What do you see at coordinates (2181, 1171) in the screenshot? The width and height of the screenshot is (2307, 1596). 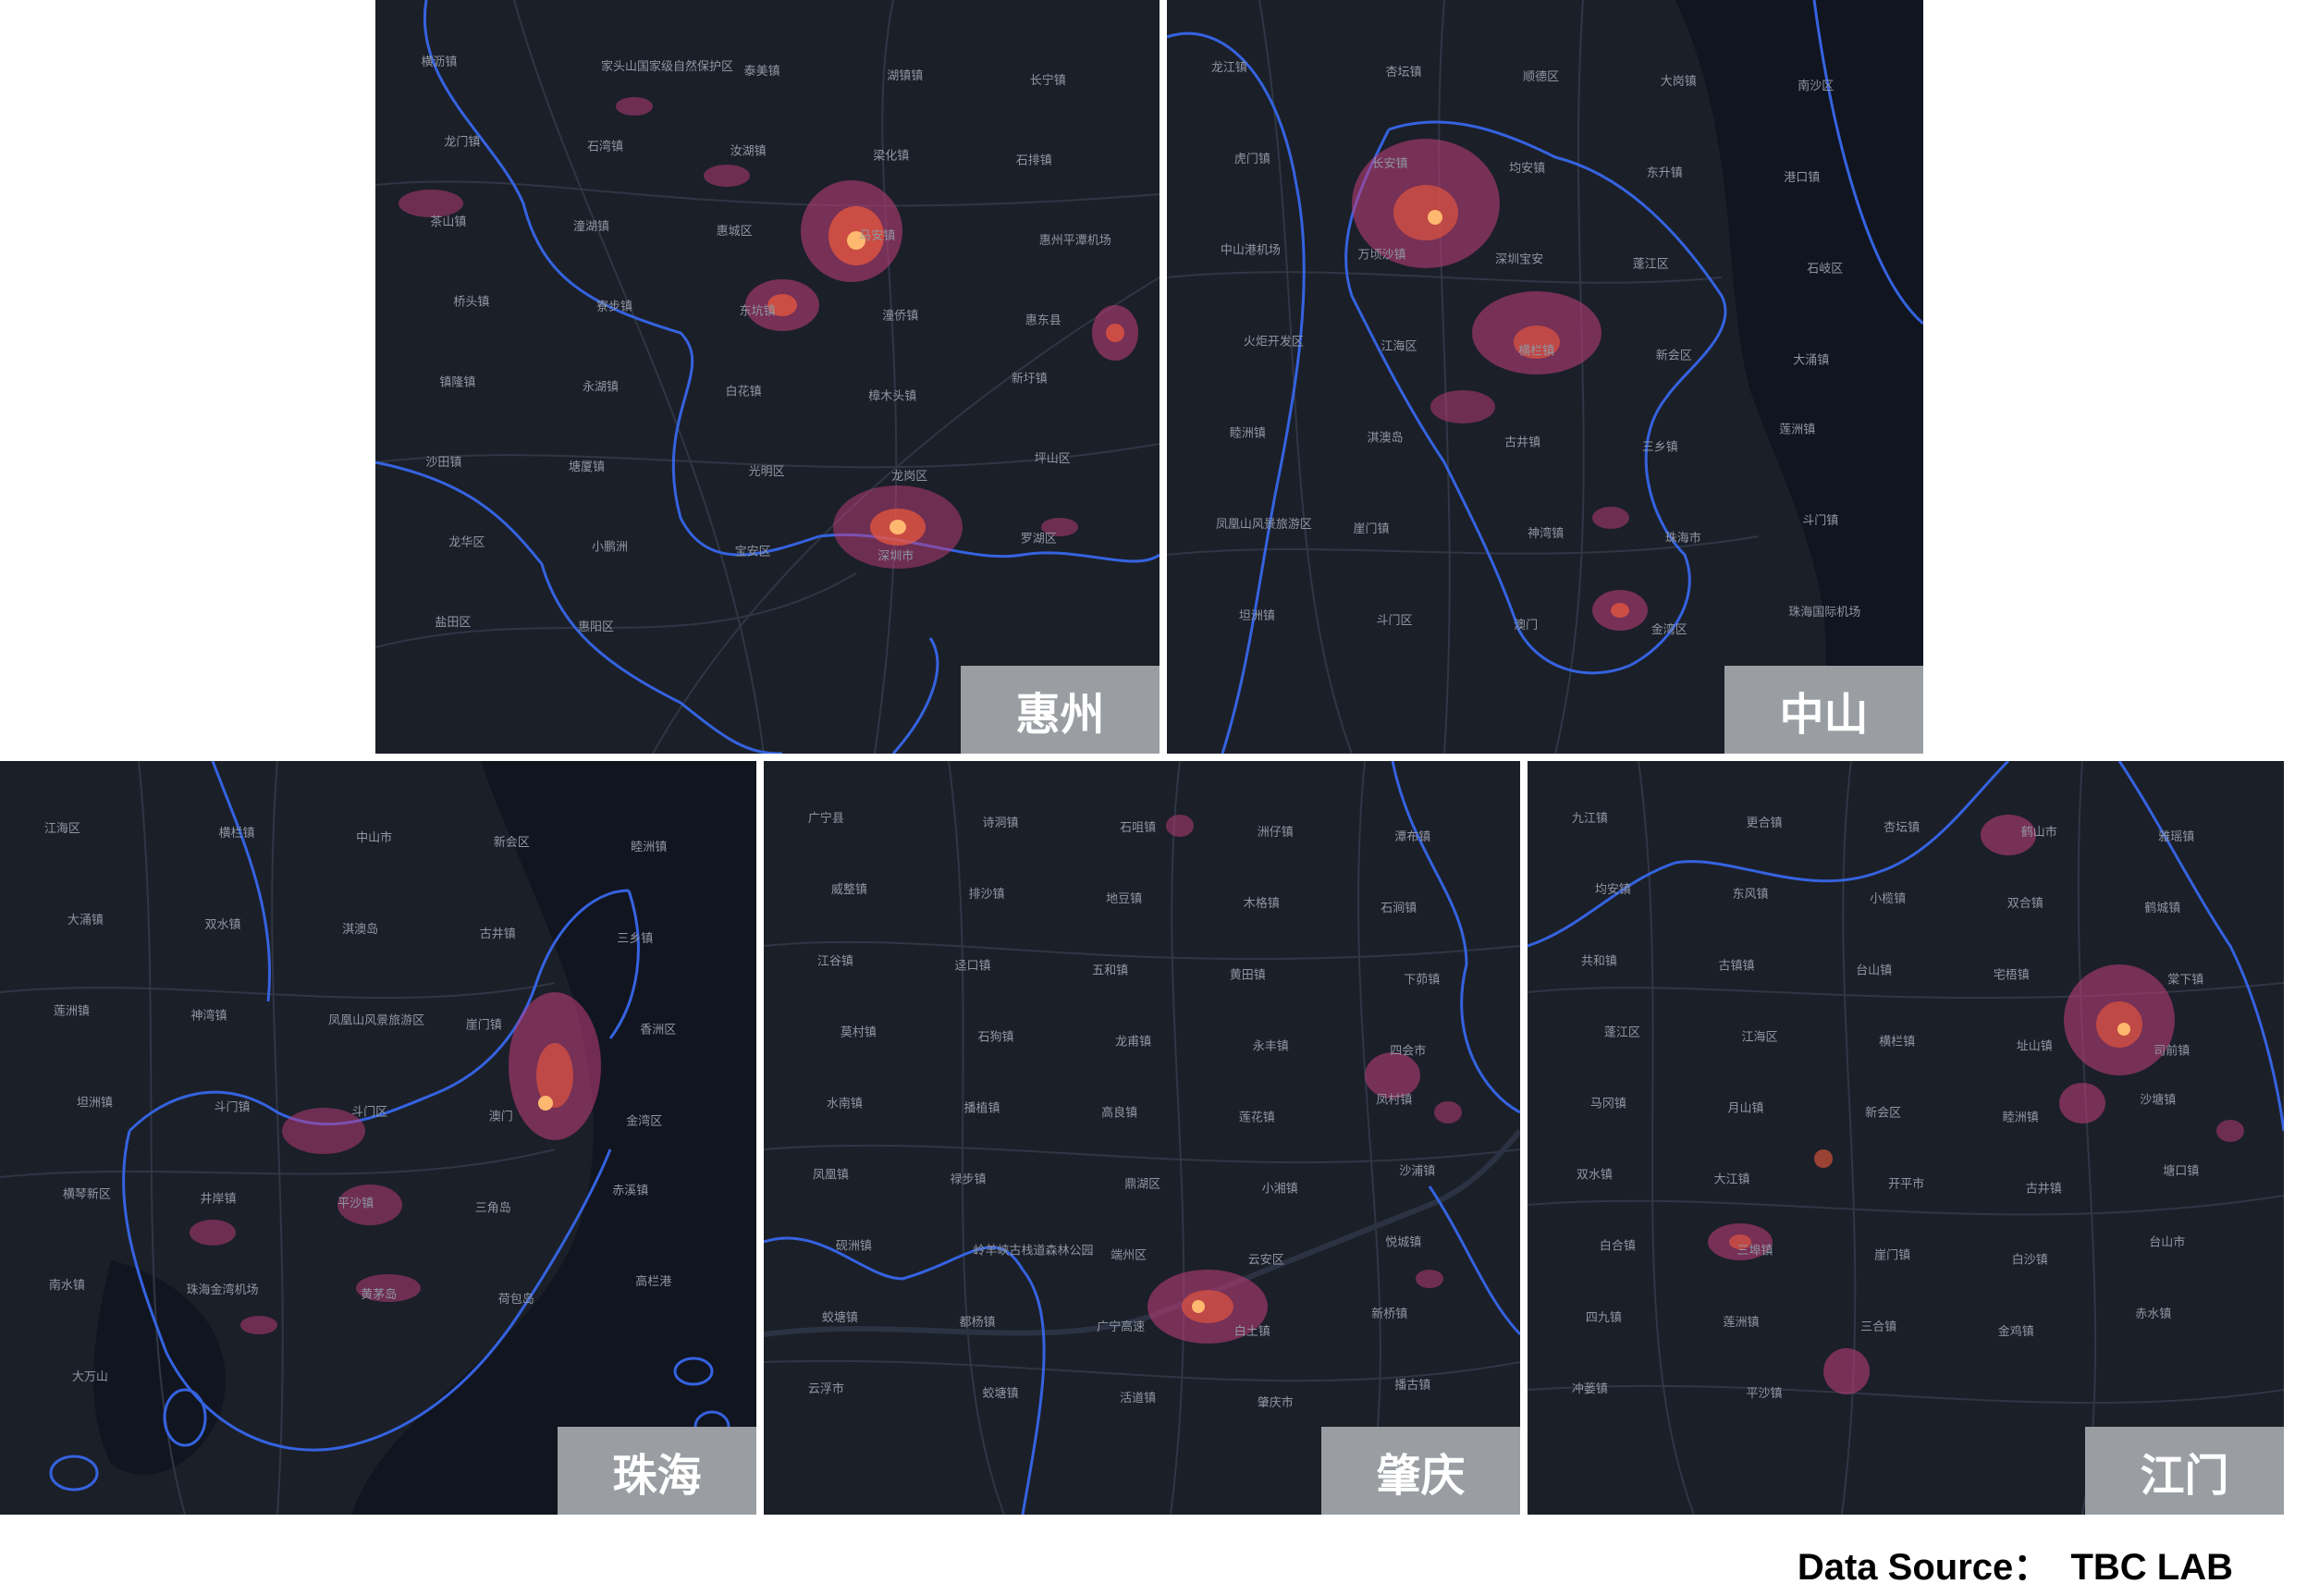 I see `place-name: 塘口镇` at bounding box center [2181, 1171].